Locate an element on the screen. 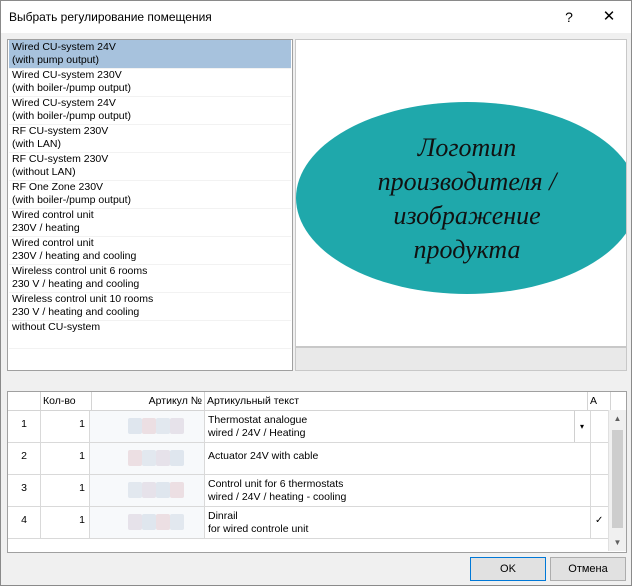  list-item-line2: (with LAN) is located at coordinates (37, 144).